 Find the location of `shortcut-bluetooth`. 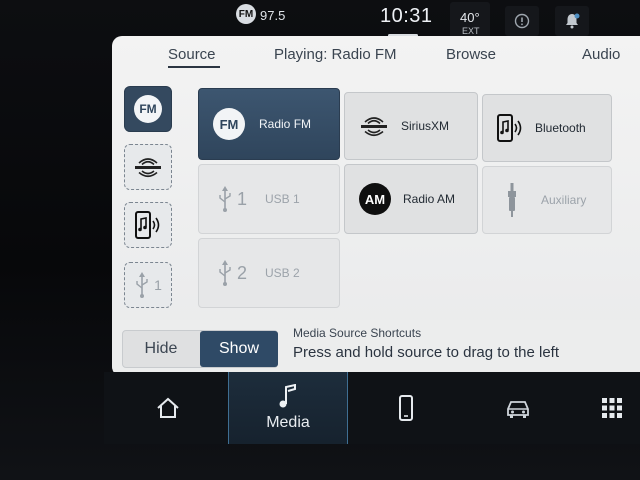

shortcut-bluetooth is located at coordinates (148, 225).